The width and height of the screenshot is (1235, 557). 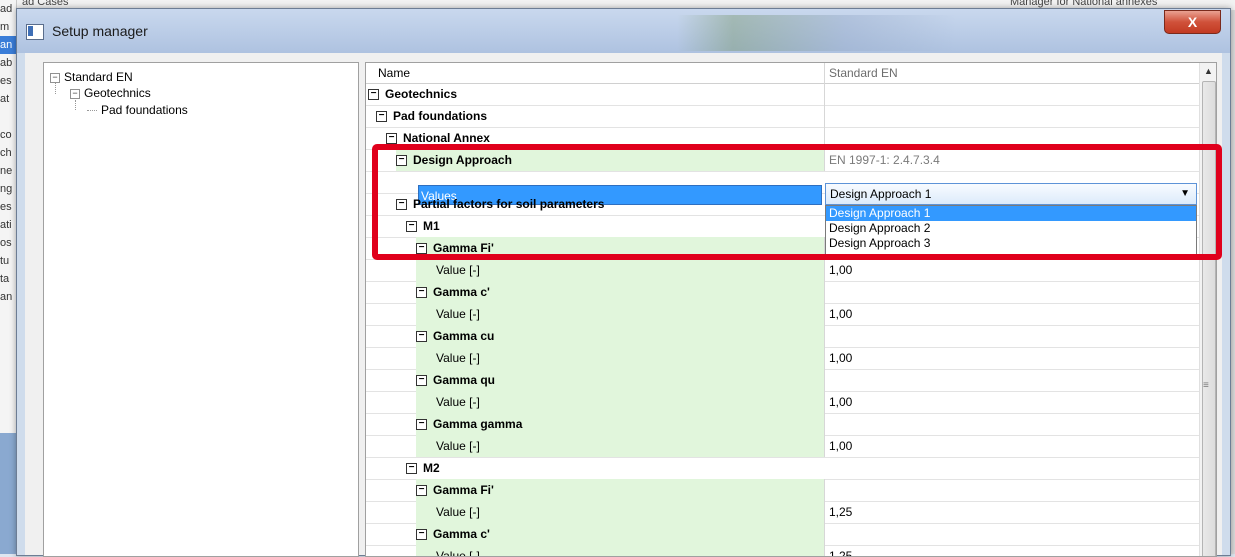 What do you see at coordinates (446, 138) in the screenshot?
I see `row-label: National Annex` at bounding box center [446, 138].